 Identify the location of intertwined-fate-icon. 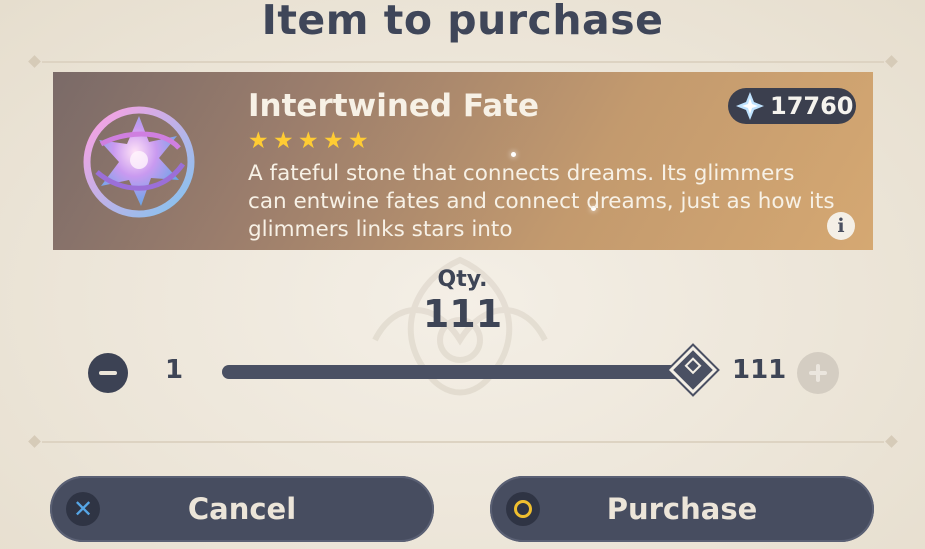
(139, 162).